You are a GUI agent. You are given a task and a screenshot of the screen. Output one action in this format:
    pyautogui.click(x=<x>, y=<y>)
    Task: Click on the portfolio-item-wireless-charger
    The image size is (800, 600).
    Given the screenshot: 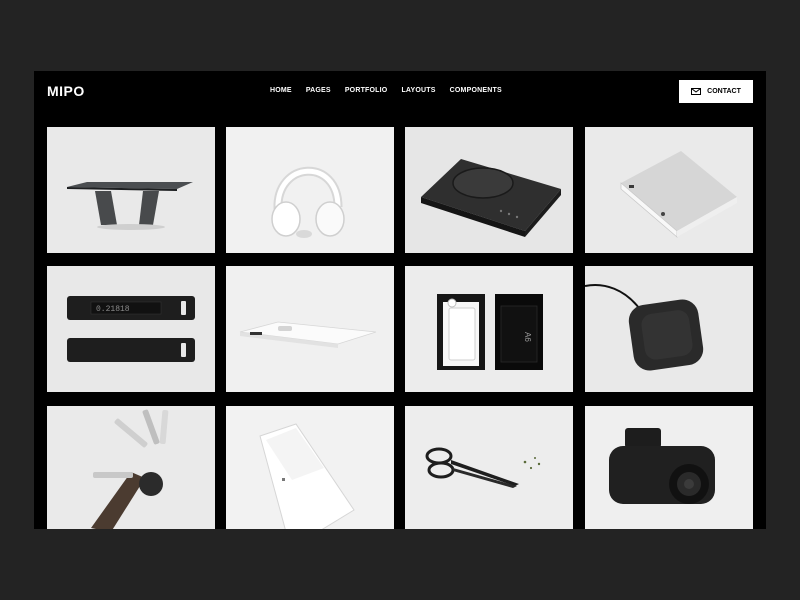 What is the action you would take?
    pyautogui.click(x=669, y=329)
    